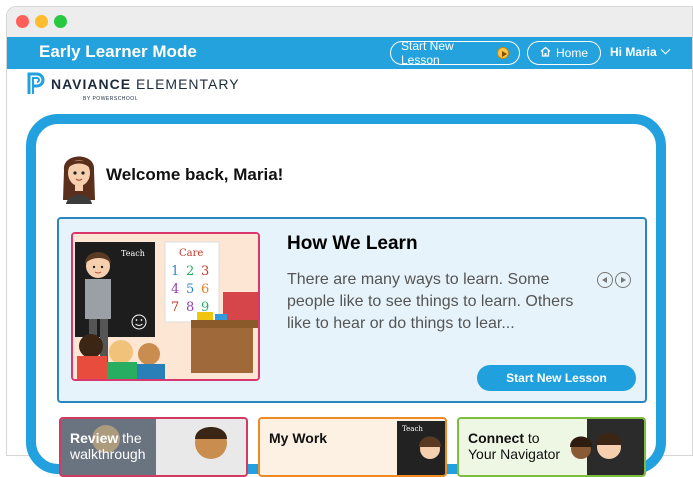  What do you see at coordinates (571, 53) in the screenshot?
I see `home-label: Home` at bounding box center [571, 53].